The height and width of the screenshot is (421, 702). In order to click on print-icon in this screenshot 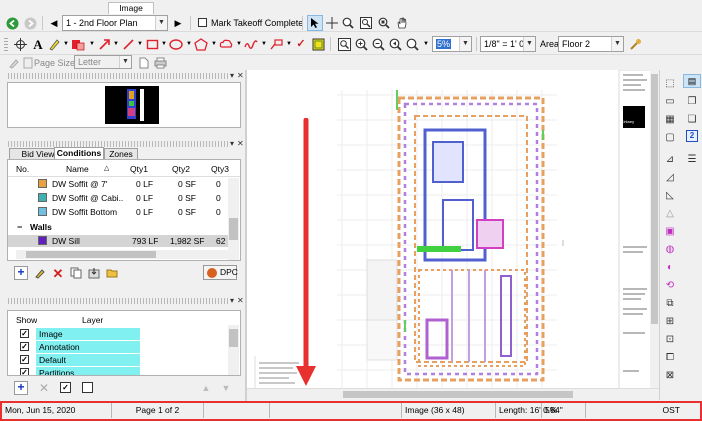, I will do `click(160, 63)`.